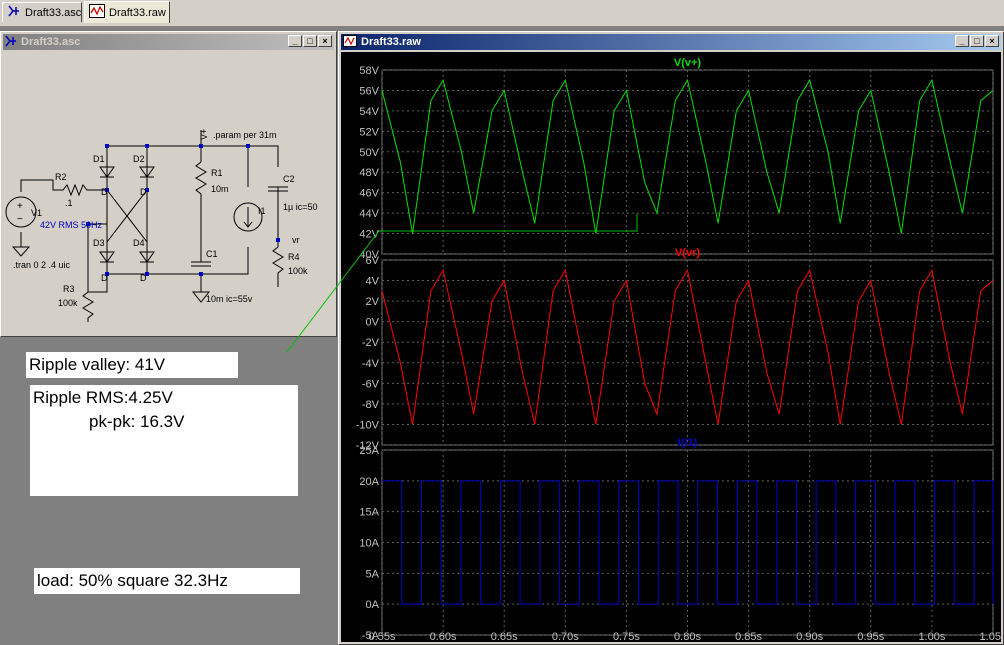 Image resolution: width=1004 pixels, height=645 pixels. Describe the element at coordinates (168, 42) in the screenshot. I see `schematic-titlebar: Draft33.asc _ □ ×` at that location.